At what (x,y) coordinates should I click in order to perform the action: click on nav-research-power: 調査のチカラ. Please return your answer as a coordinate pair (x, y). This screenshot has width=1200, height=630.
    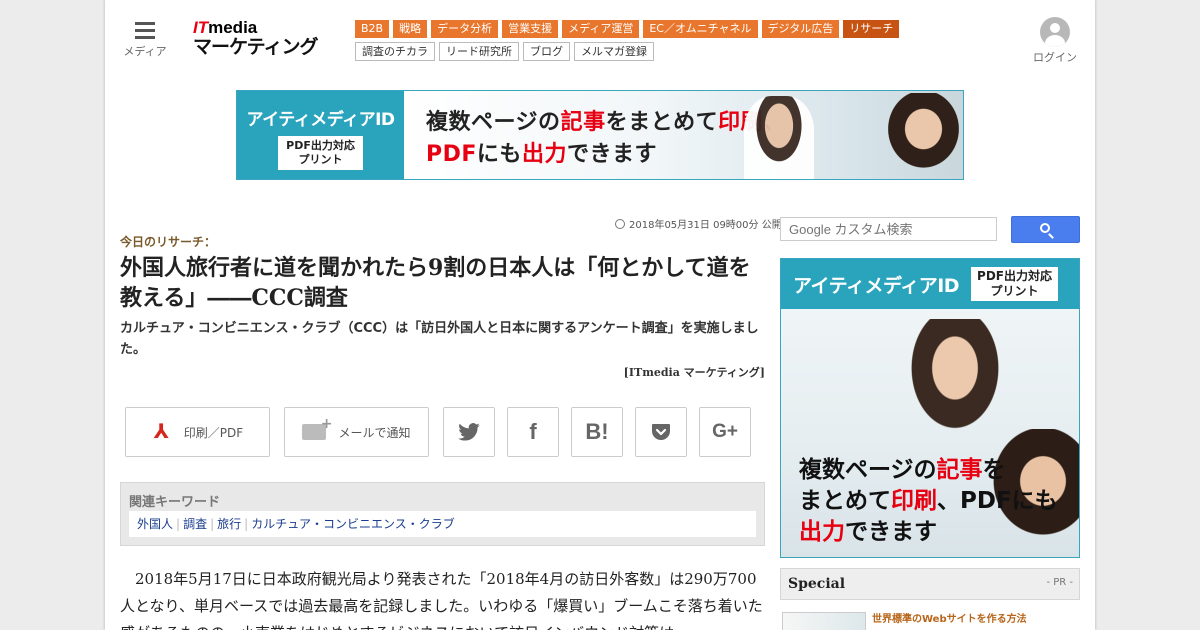
    Looking at the image, I should click on (395, 51).